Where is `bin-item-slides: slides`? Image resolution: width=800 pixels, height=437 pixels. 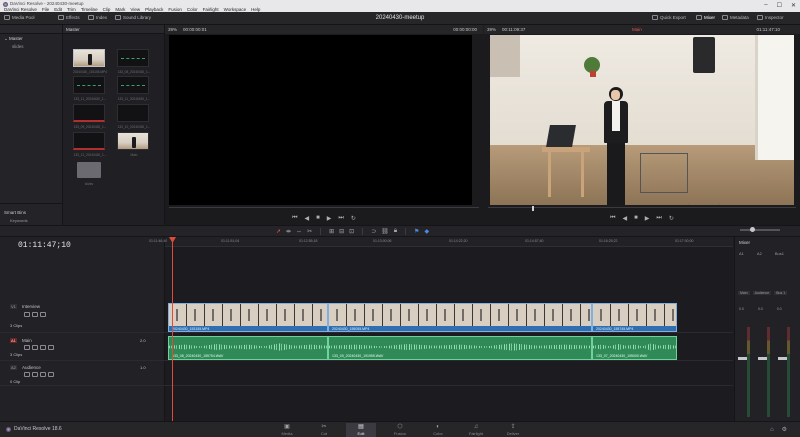 bin-item-slides: slides is located at coordinates (18, 46).